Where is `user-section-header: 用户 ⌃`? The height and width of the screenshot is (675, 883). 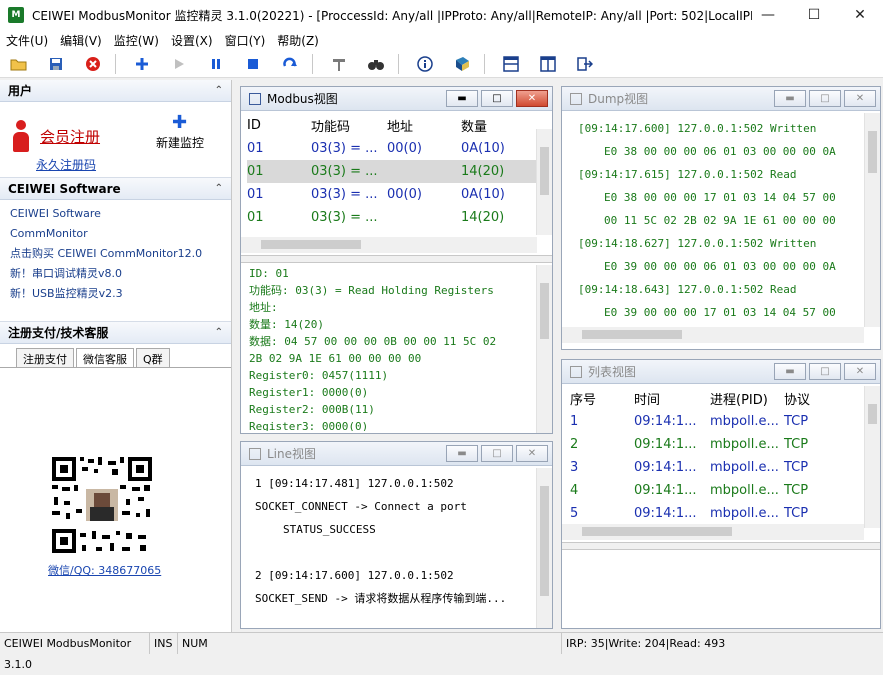
user-section-header: 用户 ⌃ is located at coordinates (115, 91).